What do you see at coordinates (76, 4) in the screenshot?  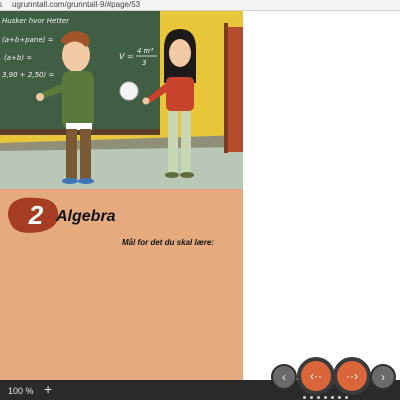 I see `url-text: ugrunntall.com/grunntall-9/#page/53` at bounding box center [76, 4].